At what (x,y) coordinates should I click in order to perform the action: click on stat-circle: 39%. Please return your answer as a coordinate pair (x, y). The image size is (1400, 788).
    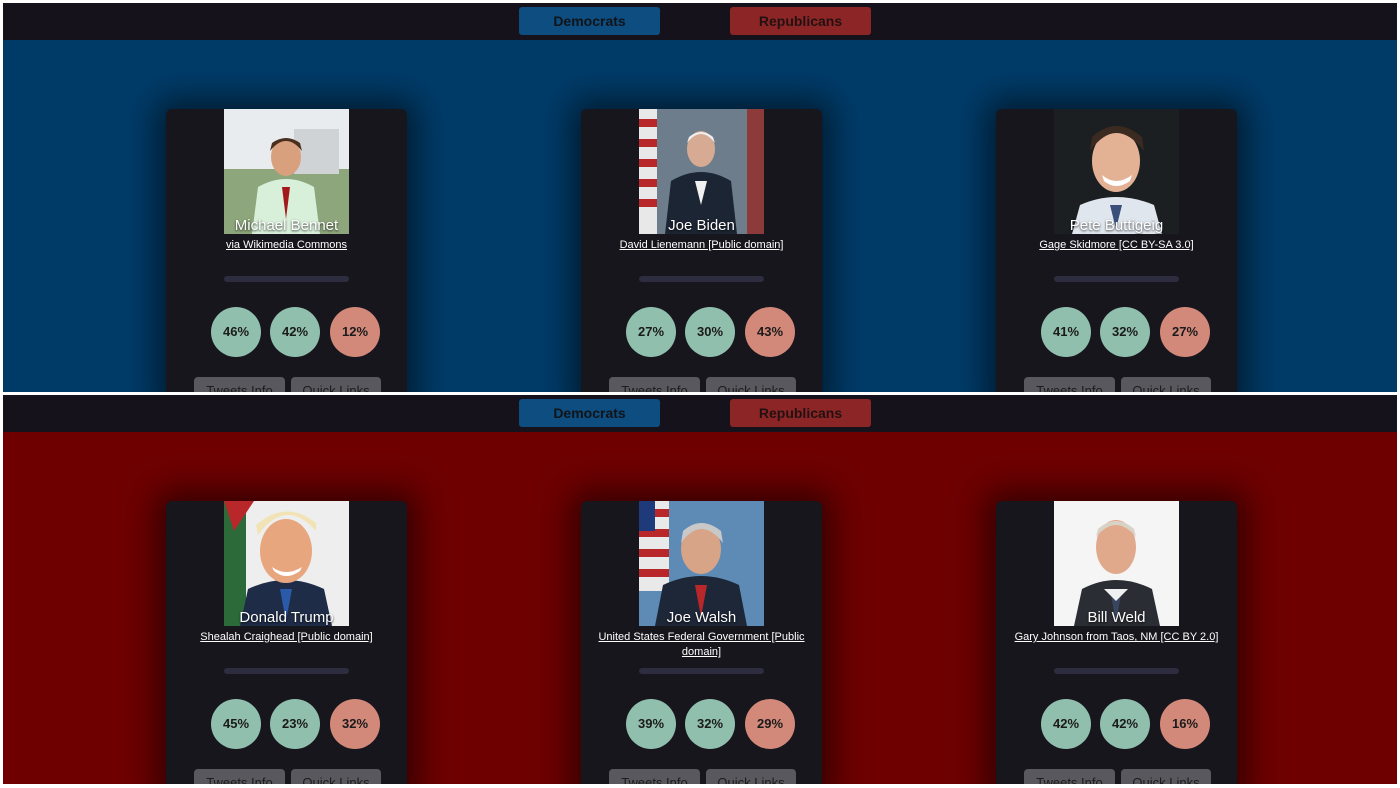
    Looking at the image, I should click on (651, 724).